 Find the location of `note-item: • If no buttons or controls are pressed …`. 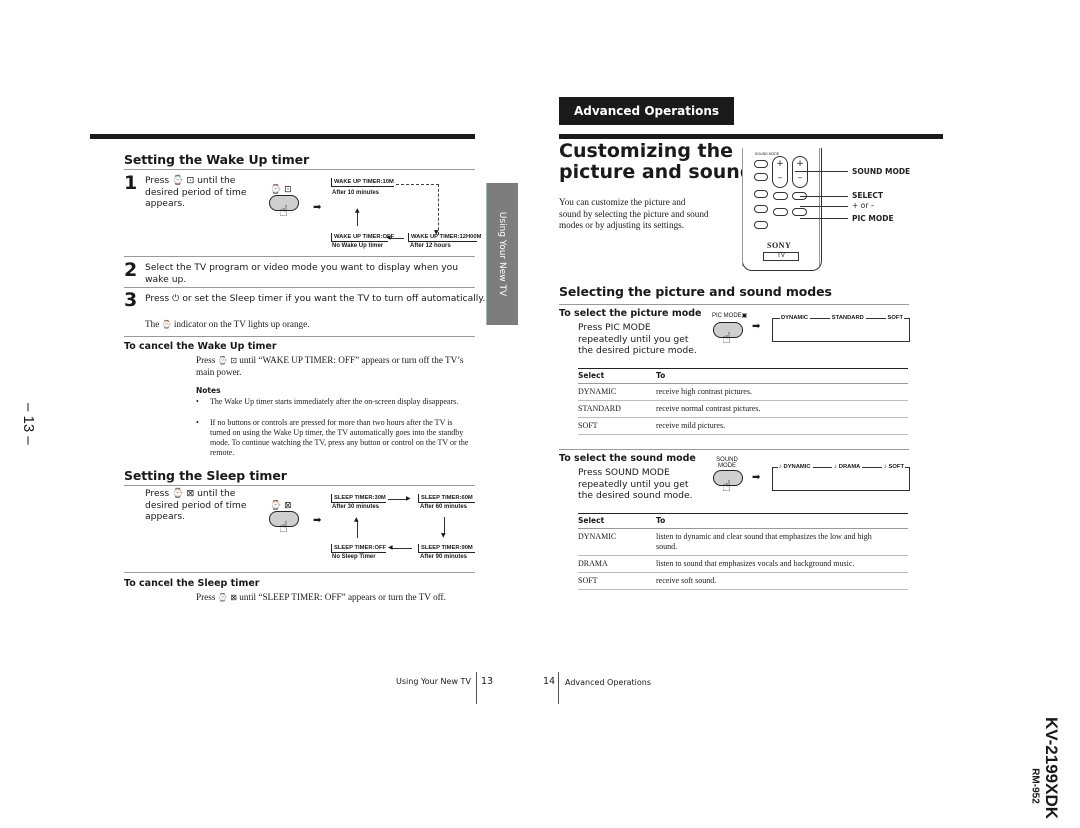

note-item: • If no buttons or controls are pressed … is located at coordinates (332, 437).